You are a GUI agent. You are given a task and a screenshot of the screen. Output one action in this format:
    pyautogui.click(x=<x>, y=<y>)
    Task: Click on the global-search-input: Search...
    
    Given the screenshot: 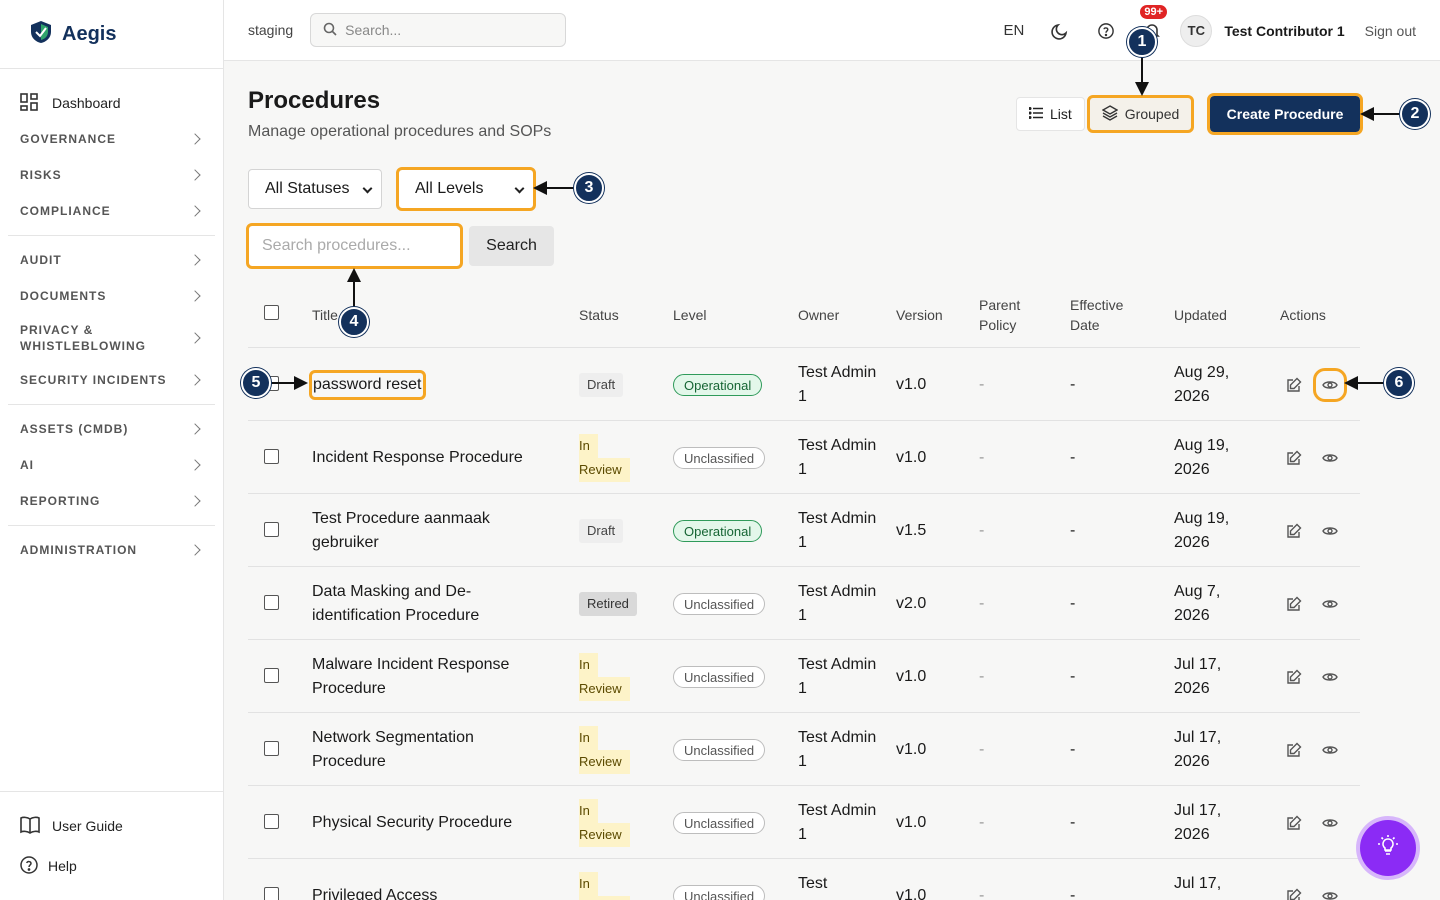 What is the action you would take?
    pyautogui.click(x=438, y=30)
    